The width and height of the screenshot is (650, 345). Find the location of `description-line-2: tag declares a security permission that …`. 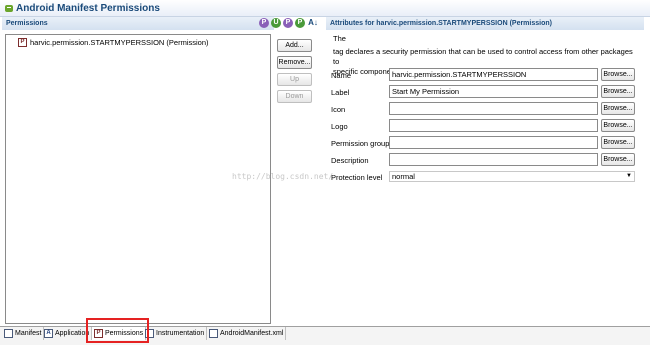

description-line-2: tag declares a security permission that … is located at coordinates (483, 56).